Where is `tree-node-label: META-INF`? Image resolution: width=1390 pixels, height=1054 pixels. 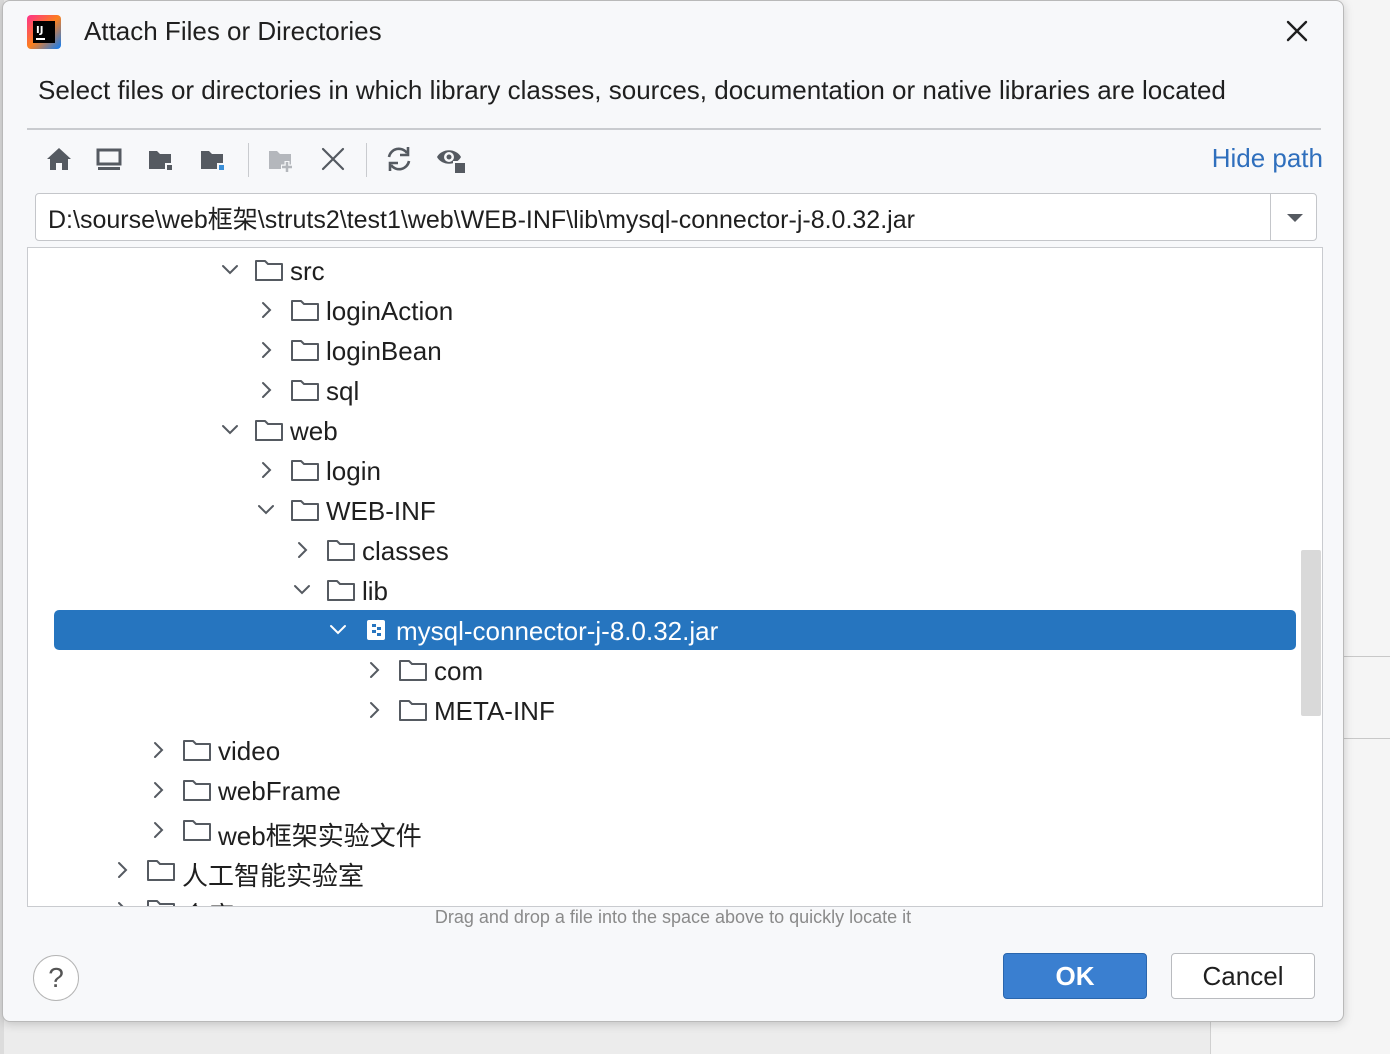 tree-node-label: META-INF is located at coordinates (494, 711).